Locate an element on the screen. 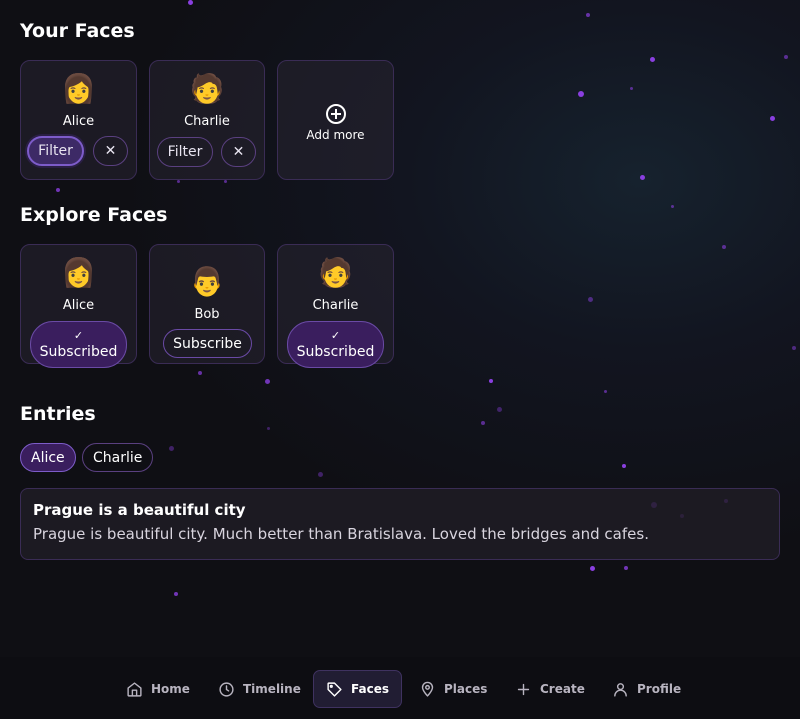 Image resolution: width=800 pixels, height=719 pixels. subscribe-button: Subscribe is located at coordinates (207, 343).